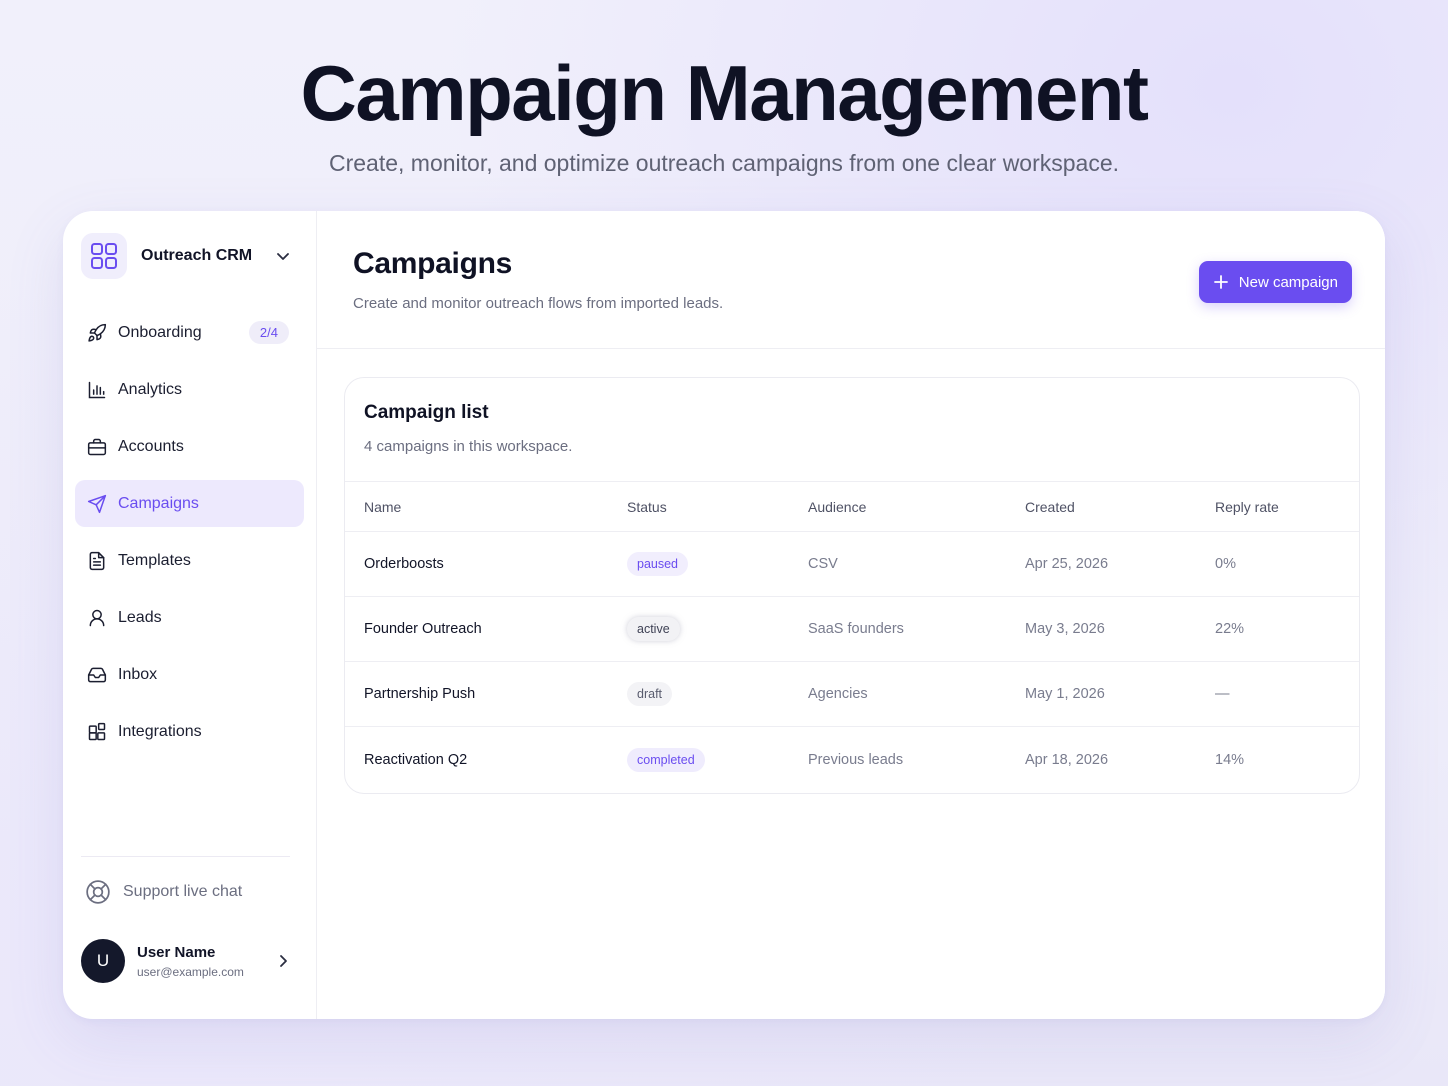  I want to click on sidebar-item-integrations: Integrations, so click(189, 731).